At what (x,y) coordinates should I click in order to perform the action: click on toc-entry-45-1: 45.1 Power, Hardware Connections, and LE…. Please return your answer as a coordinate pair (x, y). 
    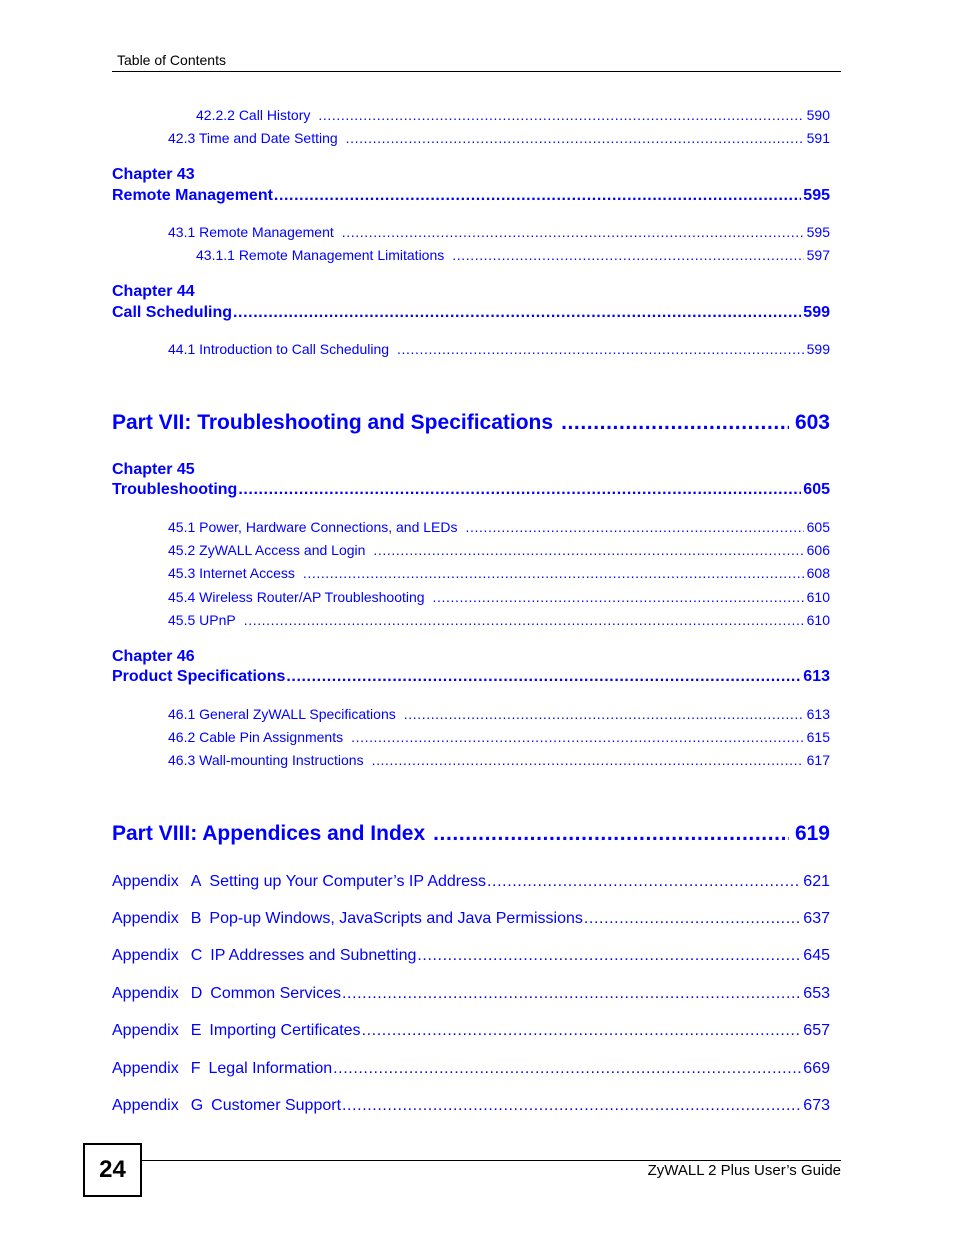
    Looking at the image, I should click on (499, 527).